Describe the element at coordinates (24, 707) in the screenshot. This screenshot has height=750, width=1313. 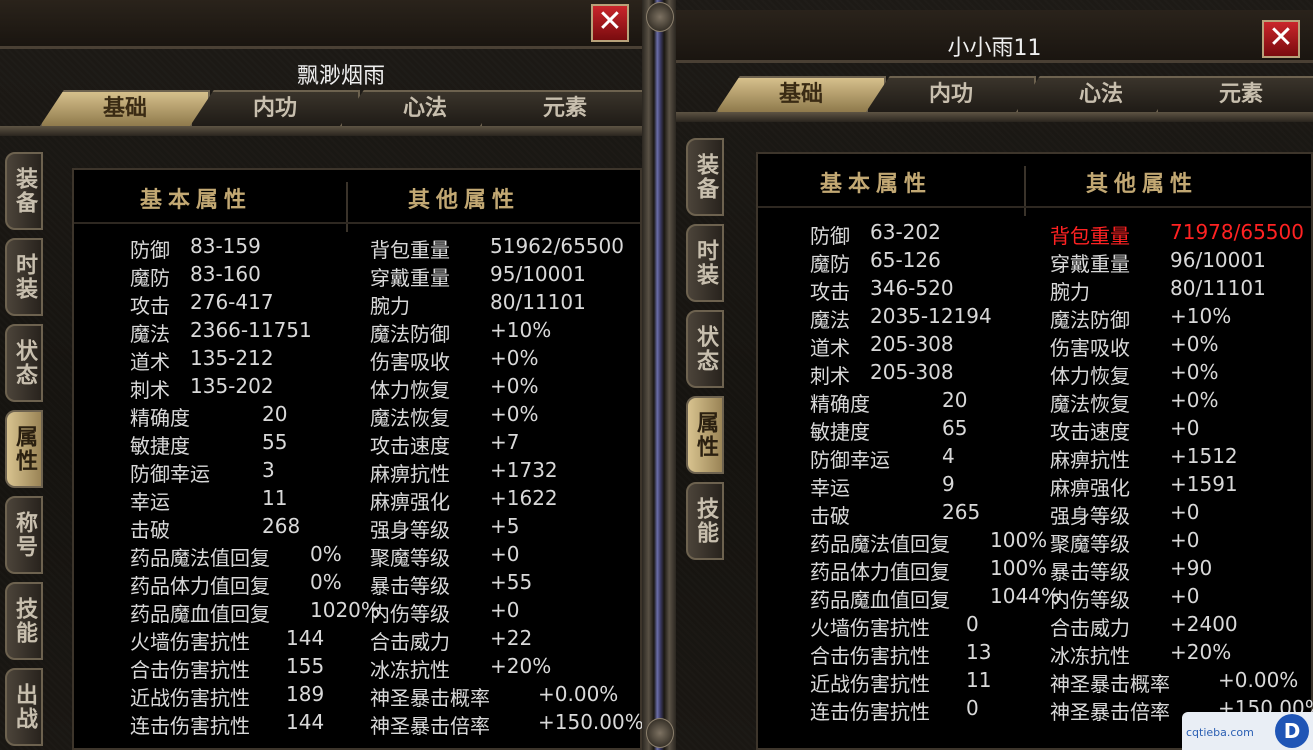
I see `side-tab-battle: 出战` at that location.